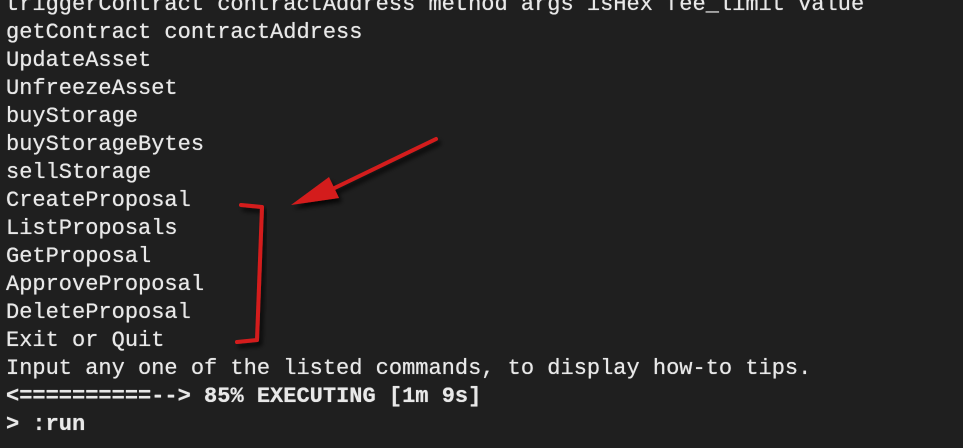  Describe the element at coordinates (105, 144) in the screenshot. I see `command-line-buy-storage-bytes: buyStorageBytes` at that location.